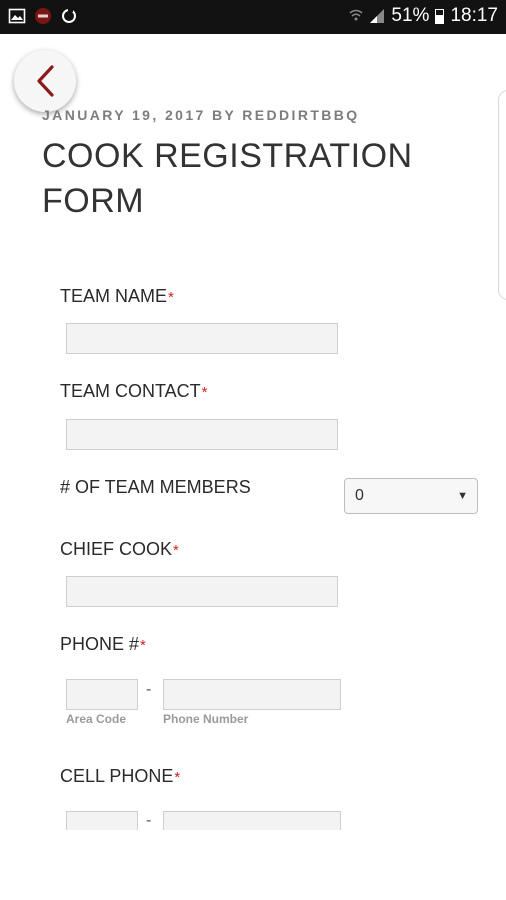 This screenshot has width=506, height=900. Describe the element at coordinates (17, 16) in the screenshot. I see `image-icon` at that location.